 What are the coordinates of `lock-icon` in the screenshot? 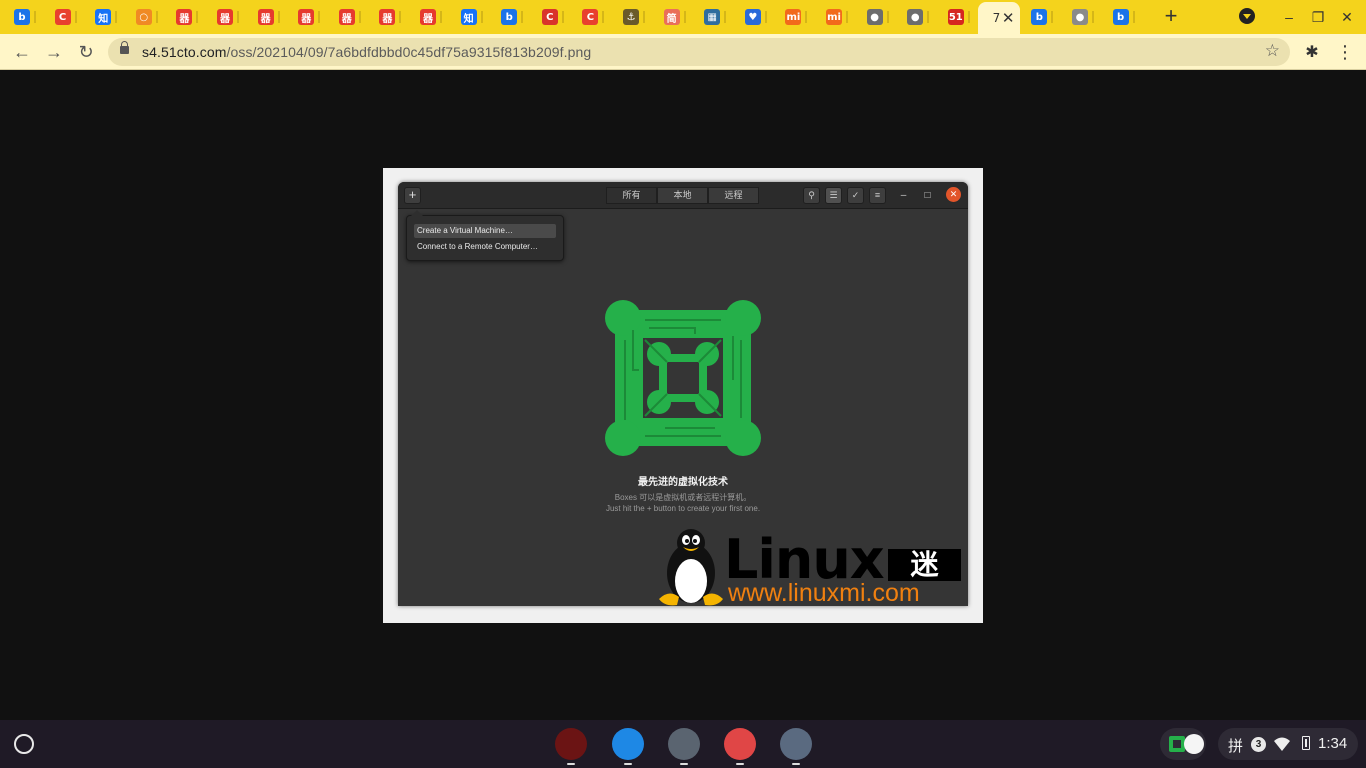 It's located at (124, 47).